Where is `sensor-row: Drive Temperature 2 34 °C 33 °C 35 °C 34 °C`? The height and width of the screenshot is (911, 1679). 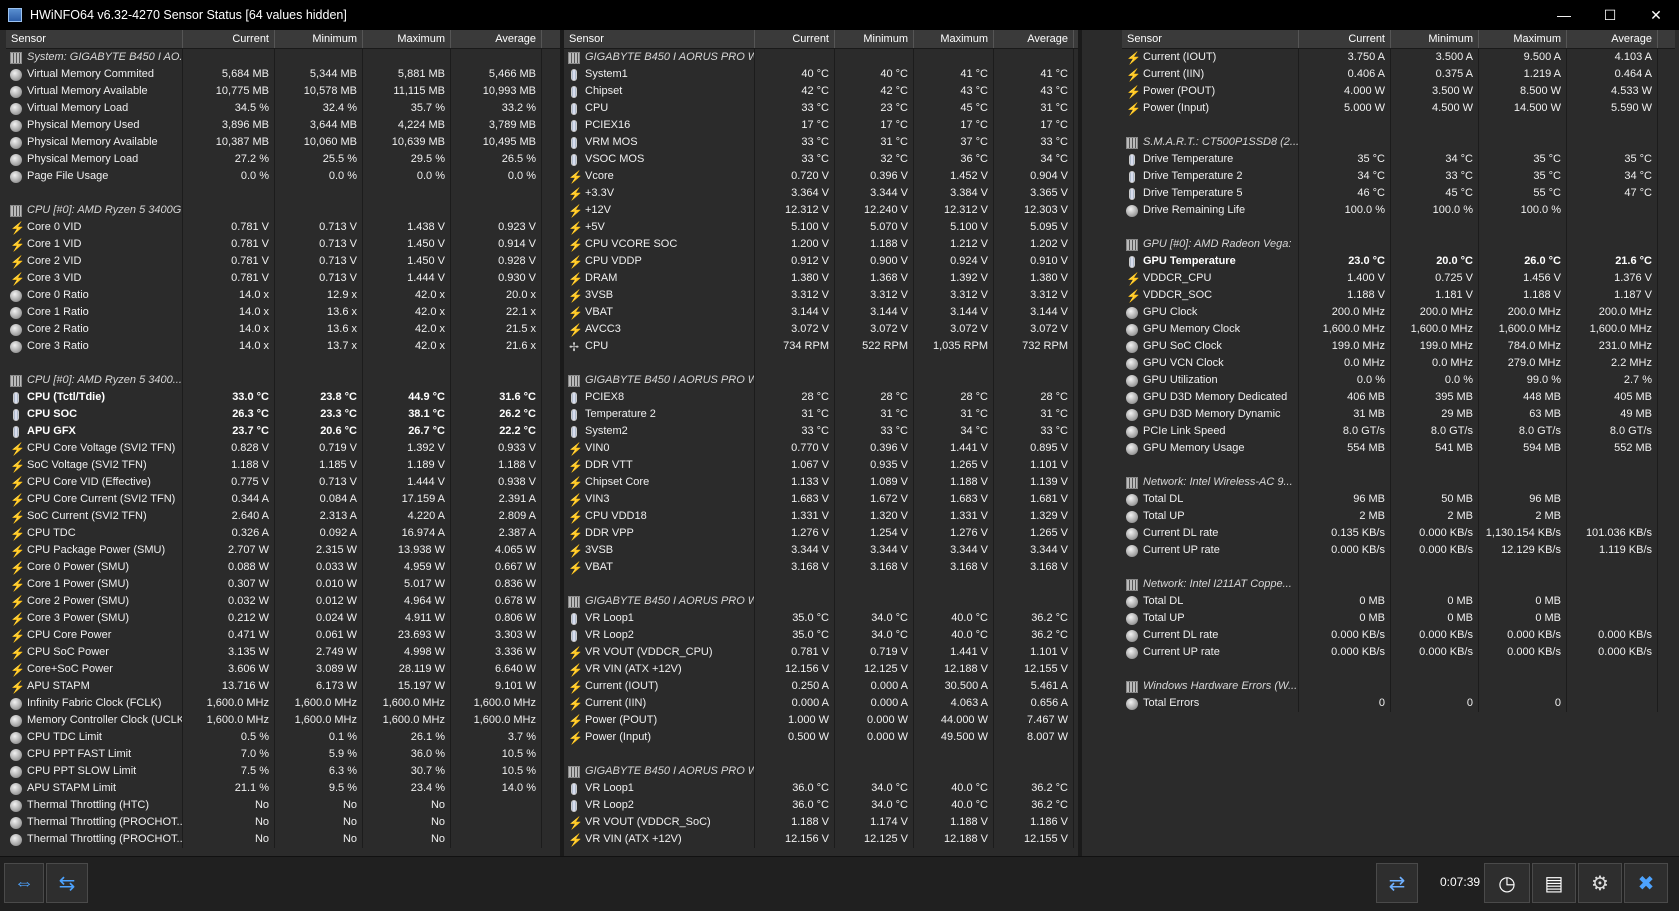 sensor-row: Drive Temperature 2 34 °C 33 °C 35 °C 34 °C is located at coordinates (1398, 176).